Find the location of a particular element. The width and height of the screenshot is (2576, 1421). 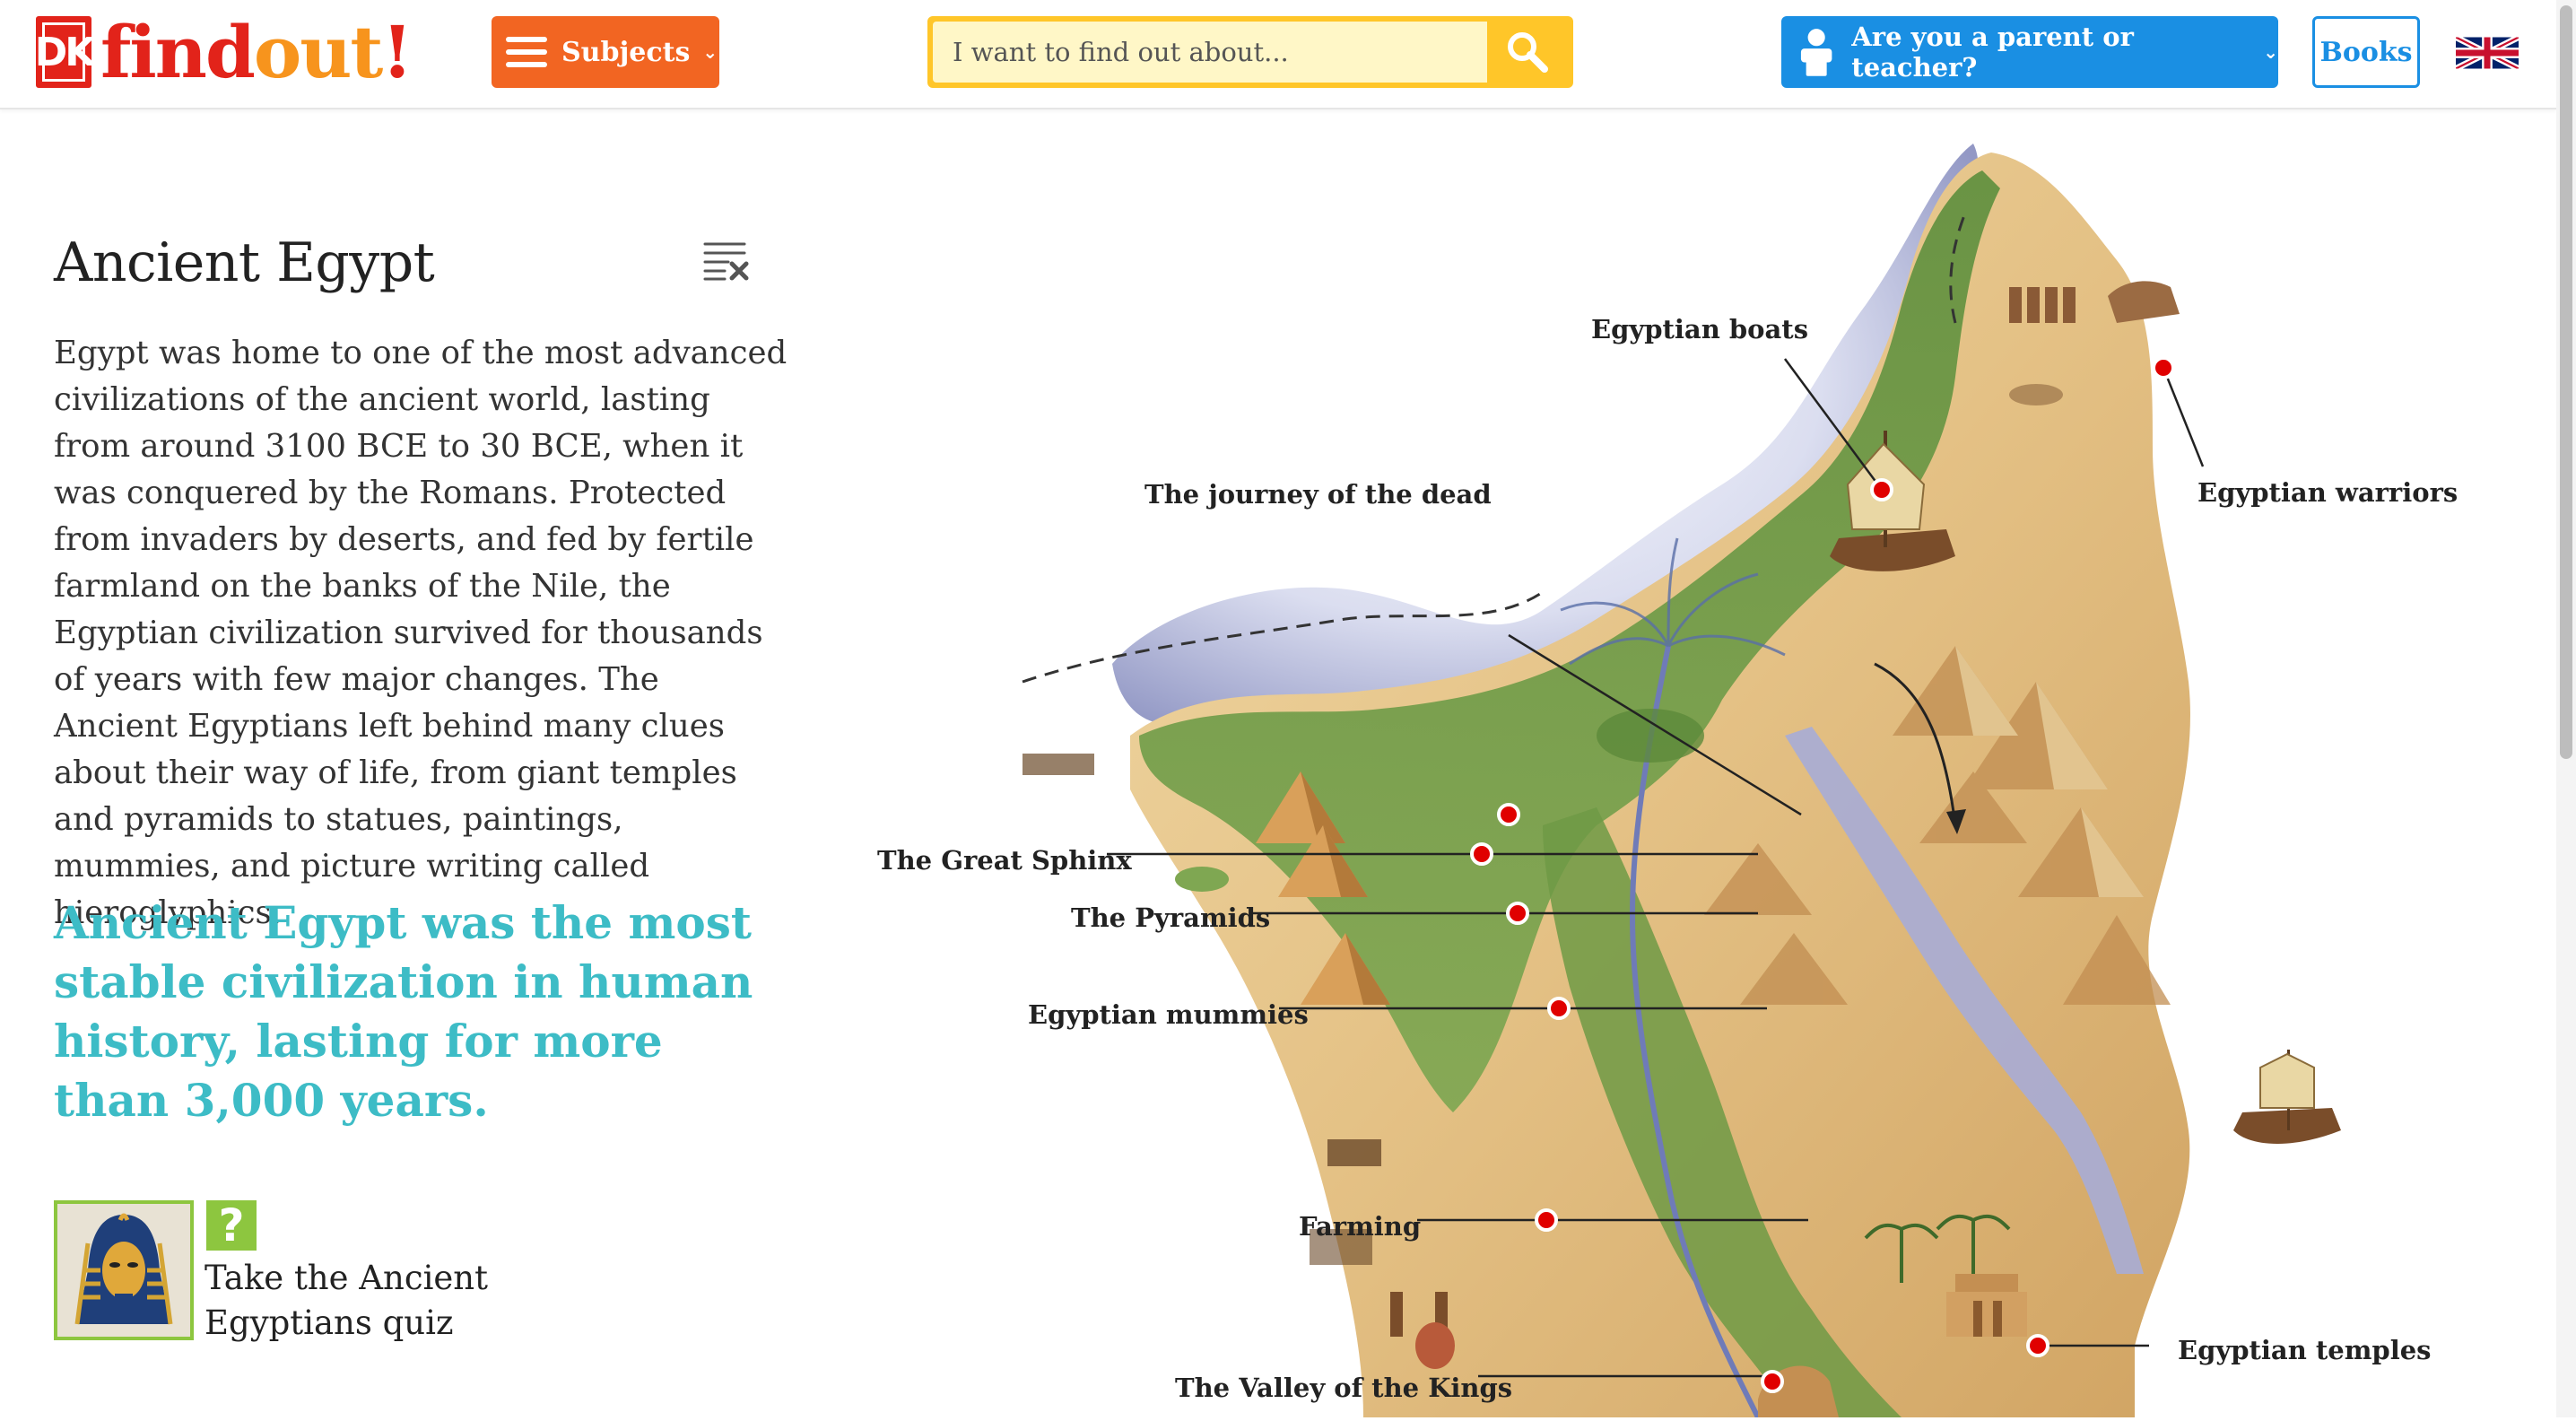

quiz-question-badge: ? is located at coordinates (231, 1225).